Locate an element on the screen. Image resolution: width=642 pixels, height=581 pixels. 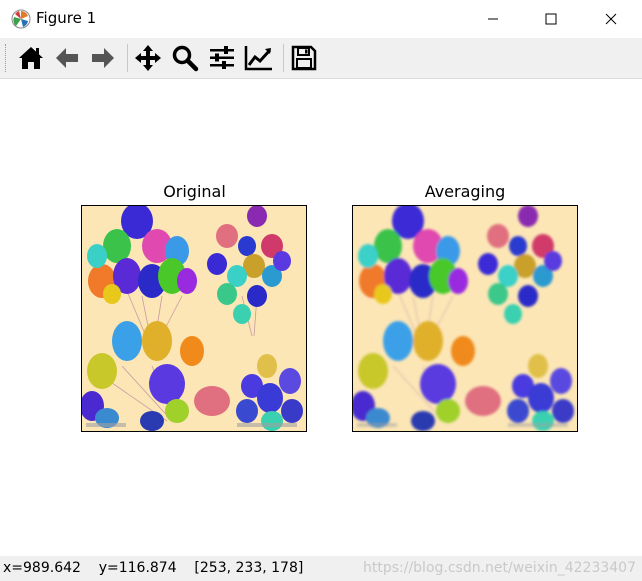
home-icon is located at coordinates (31, 58).